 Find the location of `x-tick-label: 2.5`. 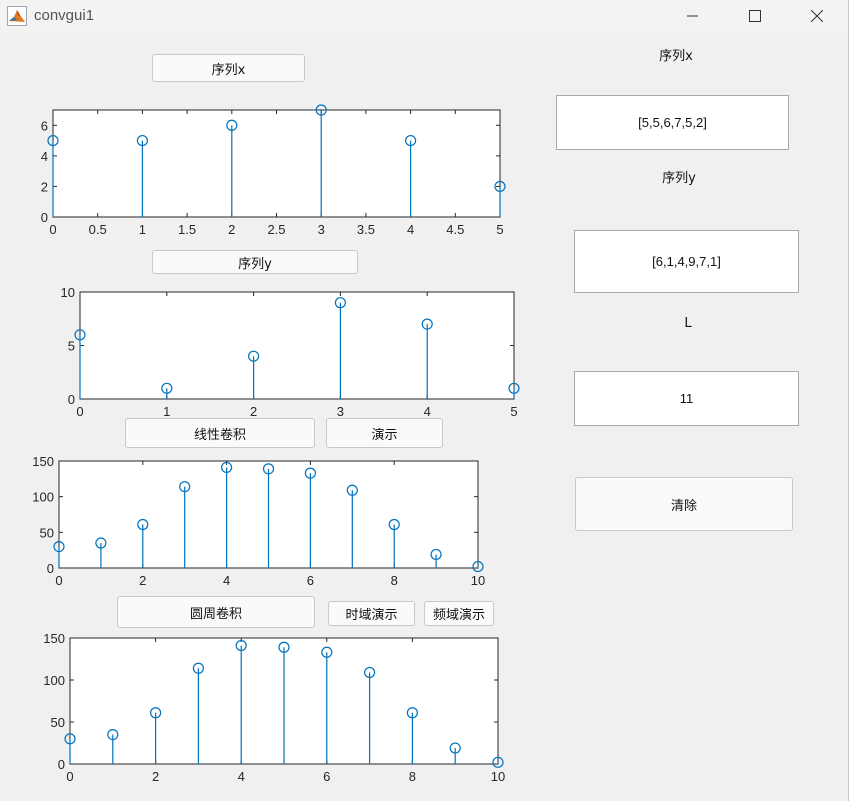

x-tick-label: 2.5 is located at coordinates (276, 229).